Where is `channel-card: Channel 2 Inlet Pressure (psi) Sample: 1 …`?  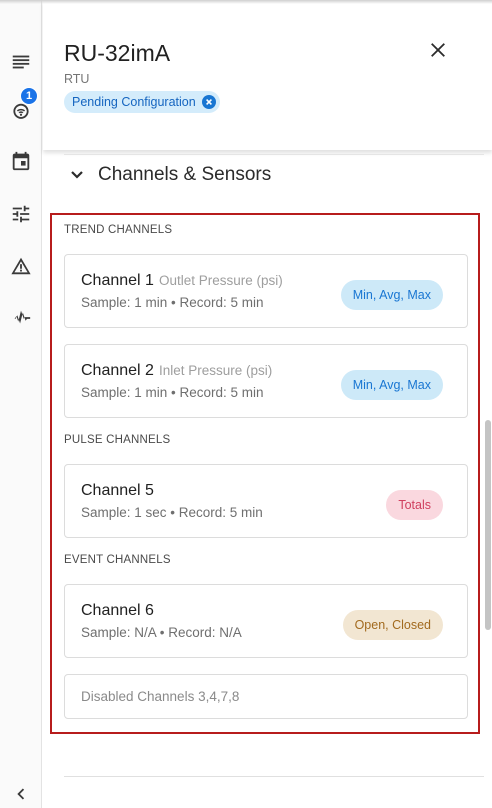
channel-card: Channel 2 Inlet Pressure (psi) Sample: 1 … is located at coordinates (266, 381).